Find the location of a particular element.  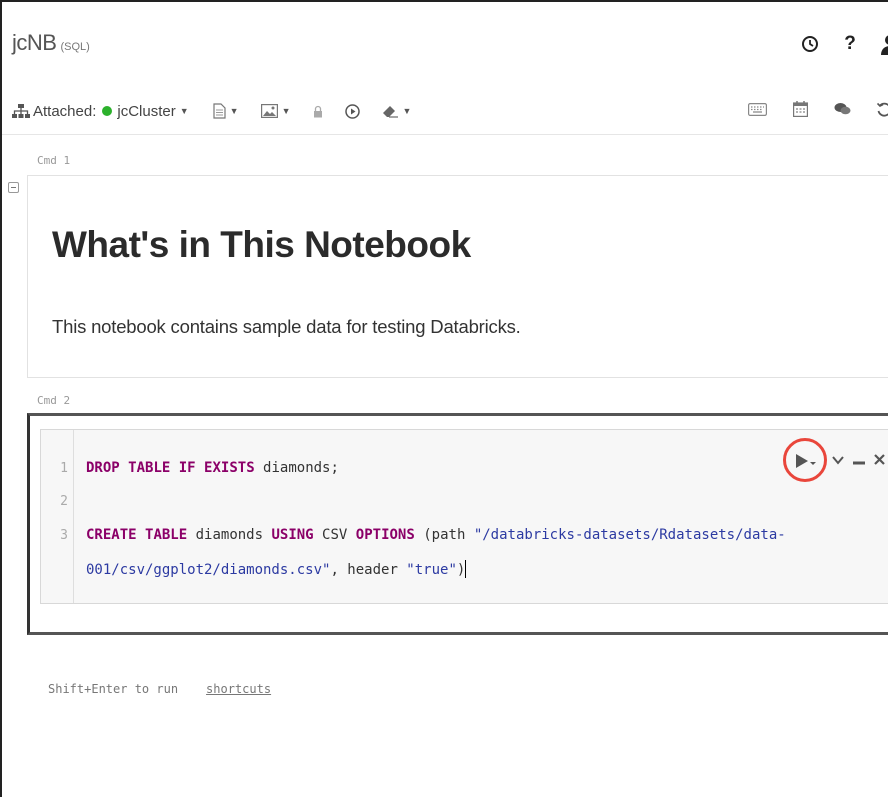

play-circle-icon is located at coordinates (352, 111).